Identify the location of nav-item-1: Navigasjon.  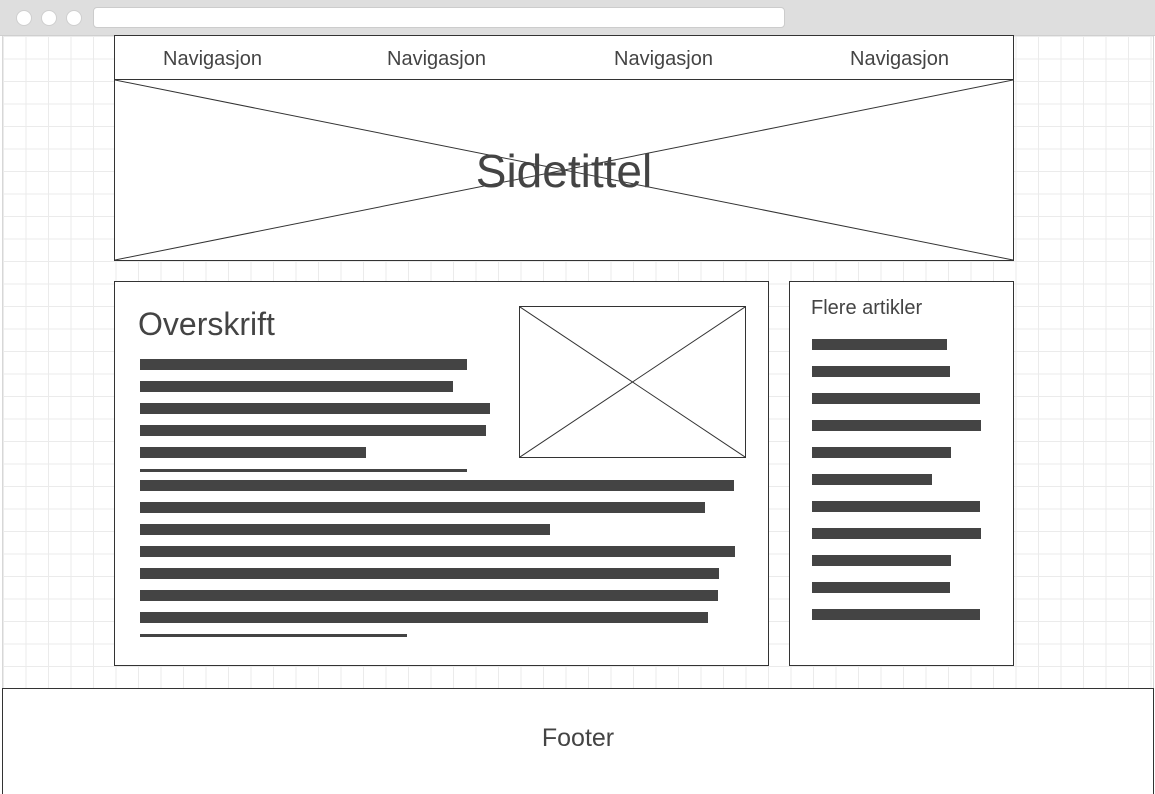
(212, 59).